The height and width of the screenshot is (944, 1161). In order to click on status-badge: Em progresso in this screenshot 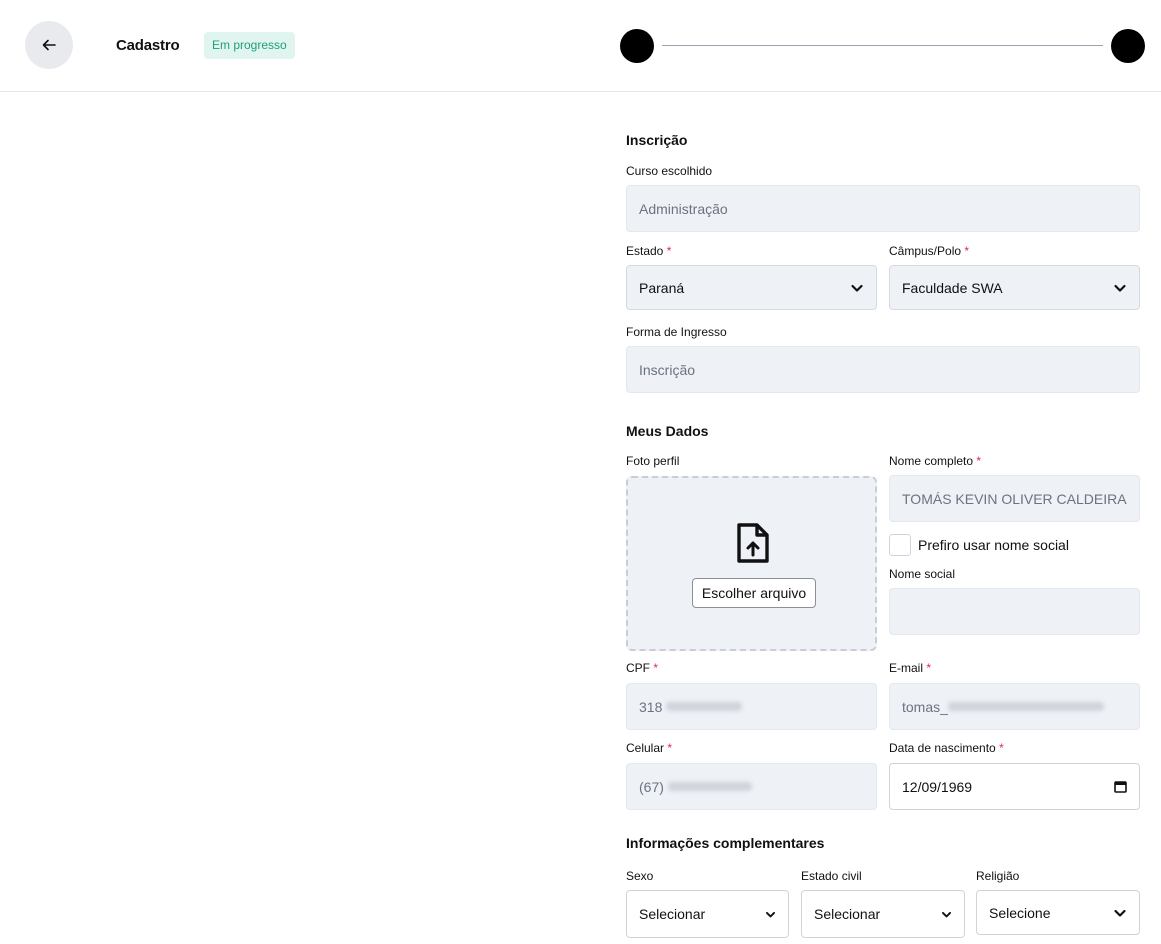, I will do `click(249, 45)`.